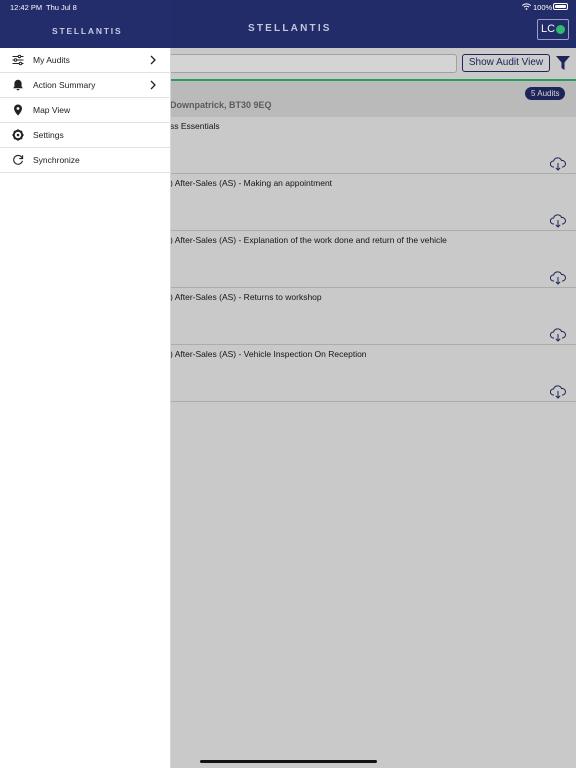 This screenshot has height=768, width=576. I want to click on menu-item-label: My Audits, so click(51, 60).